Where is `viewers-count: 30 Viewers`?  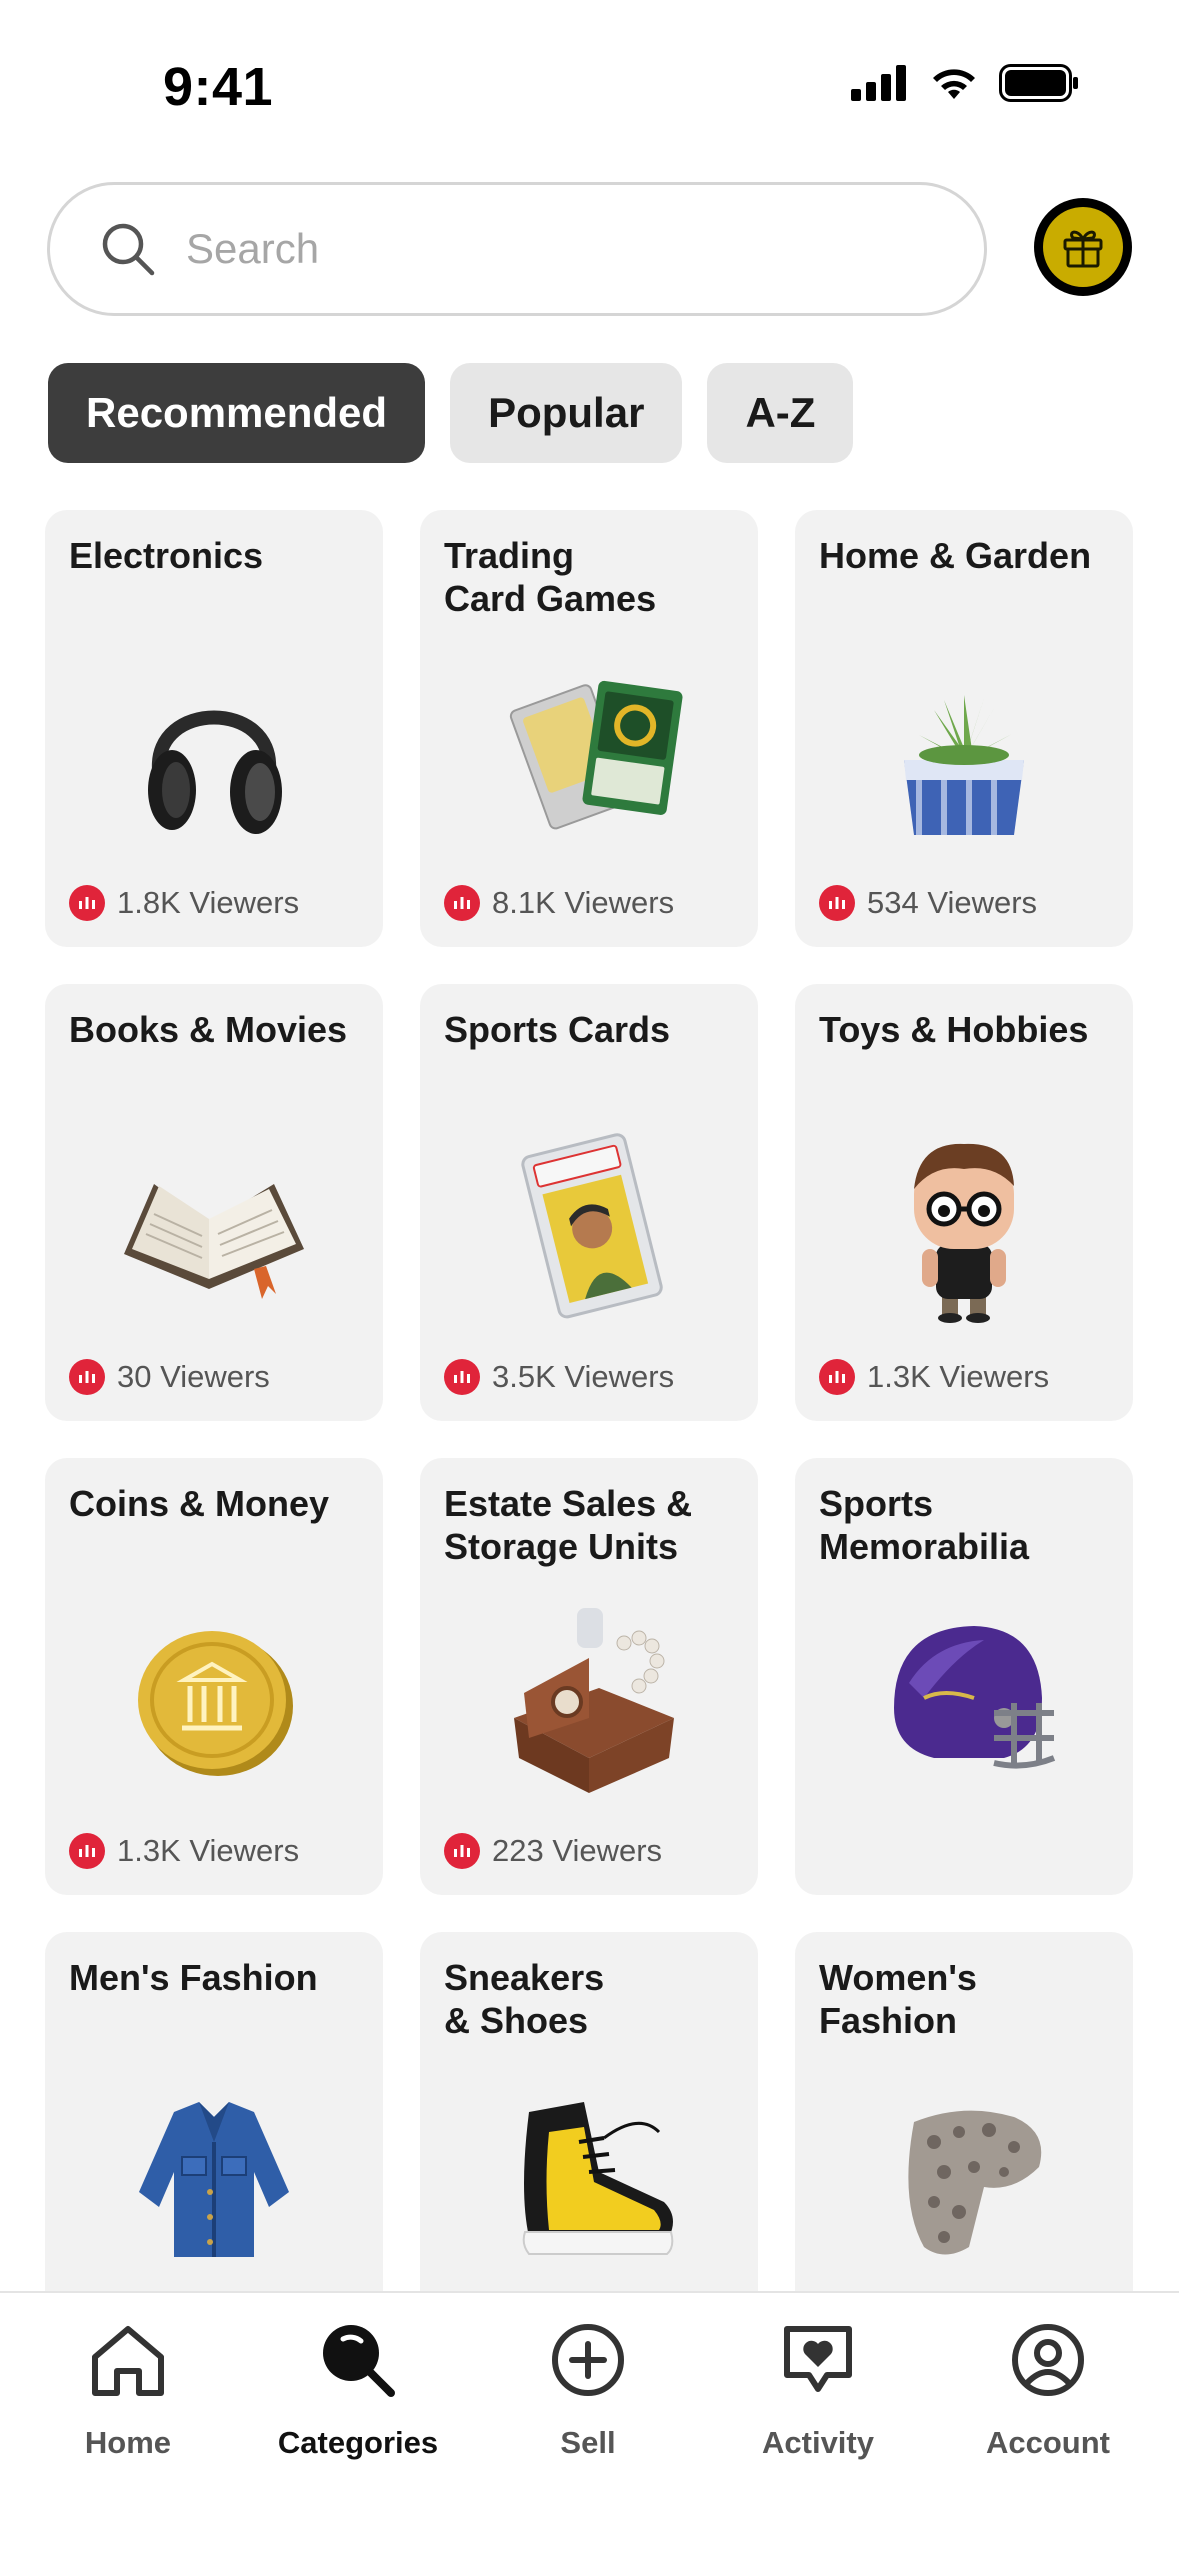 viewers-count: 30 Viewers is located at coordinates (169, 1377).